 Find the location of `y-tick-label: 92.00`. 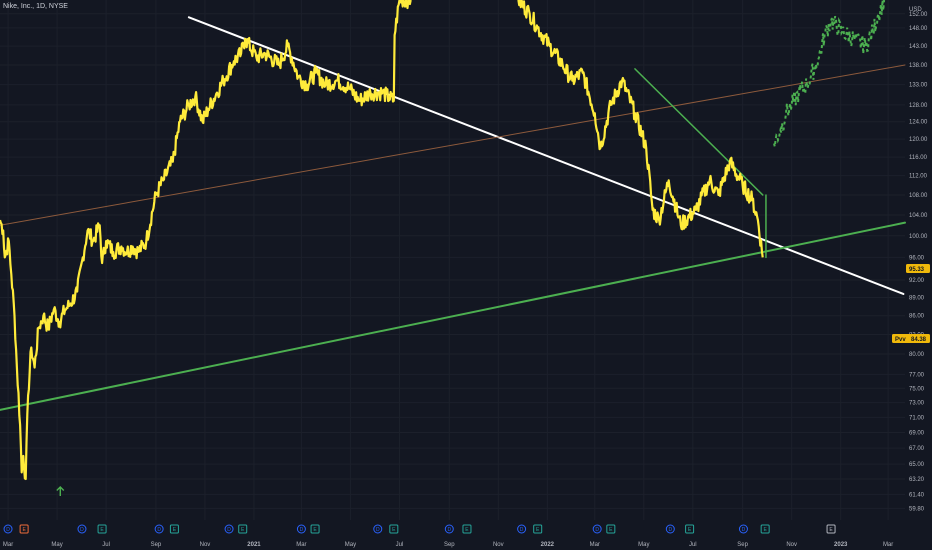

y-tick-label: 92.00 is located at coordinates (917, 281).